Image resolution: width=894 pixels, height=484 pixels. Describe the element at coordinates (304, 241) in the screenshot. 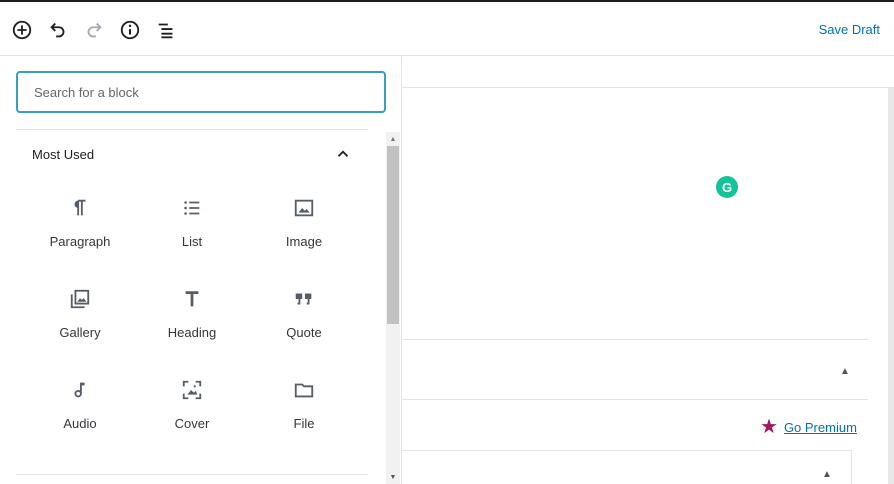

I see `block-label: Image` at that location.